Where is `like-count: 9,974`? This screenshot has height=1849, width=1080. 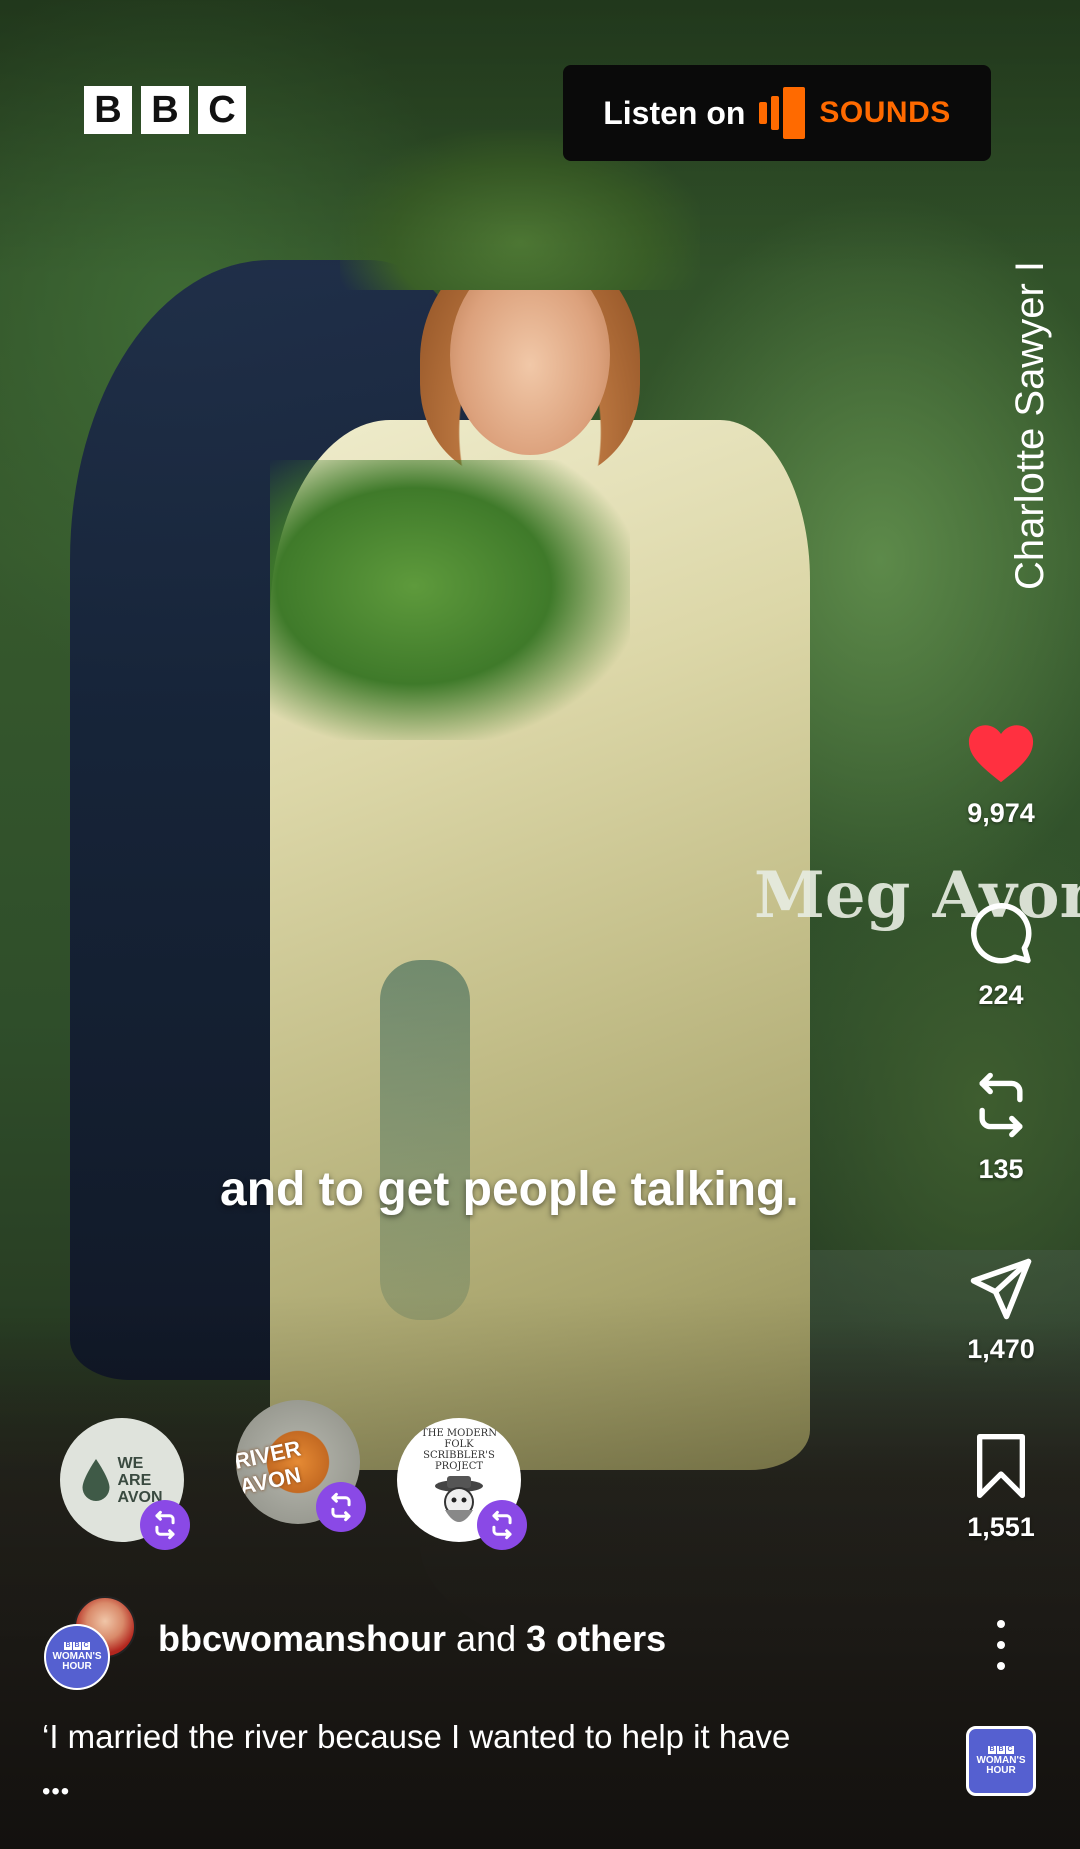
like-count: 9,974 is located at coordinates (1001, 813).